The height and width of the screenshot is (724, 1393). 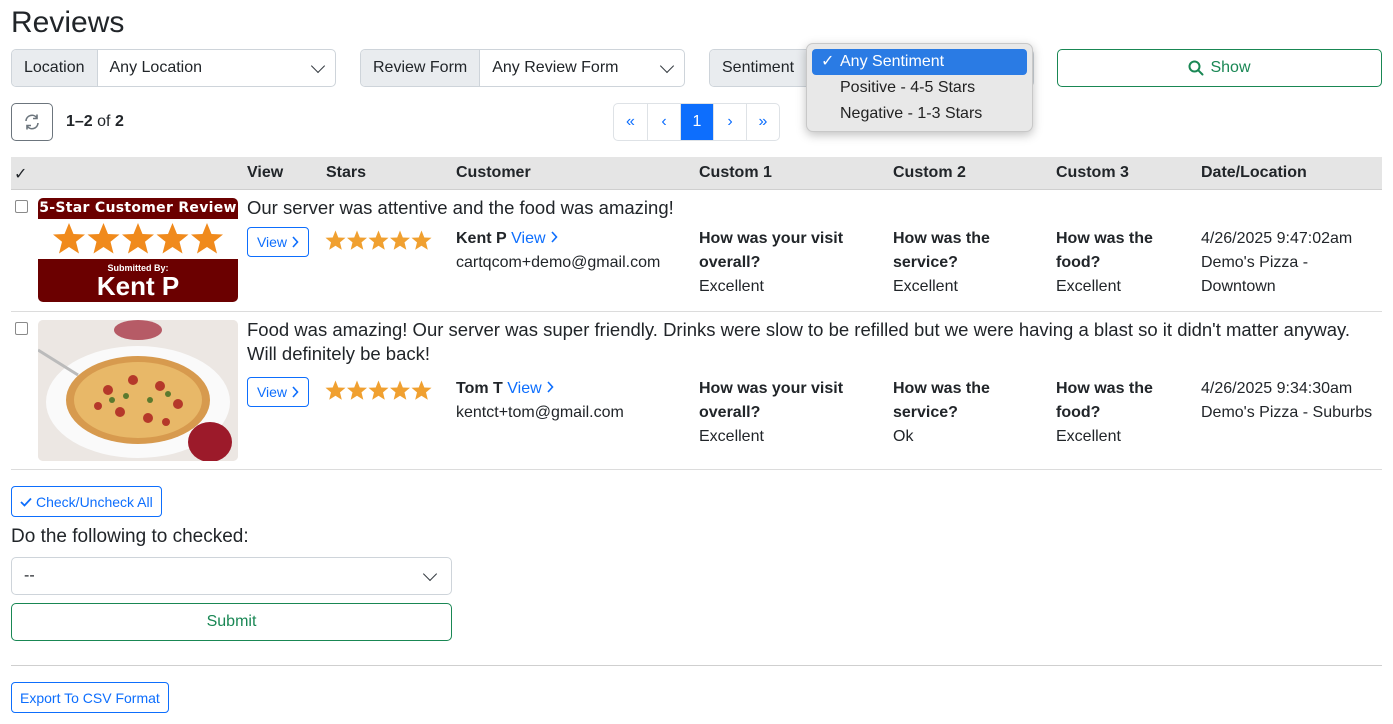 What do you see at coordinates (231, 622) in the screenshot?
I see `submit-button: Submit` at bounding box center [231, 622].